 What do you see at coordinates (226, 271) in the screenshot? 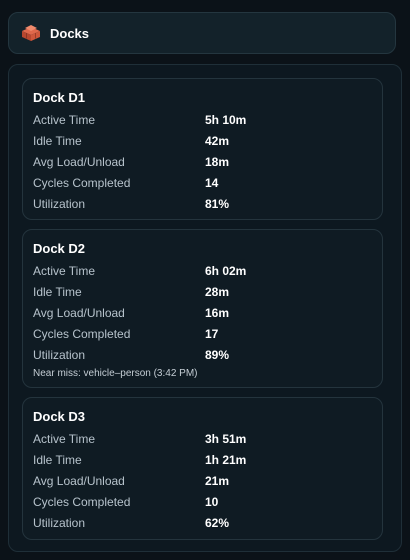
I see `stat-value: 6h 02m` at bounding box center [226, 271].